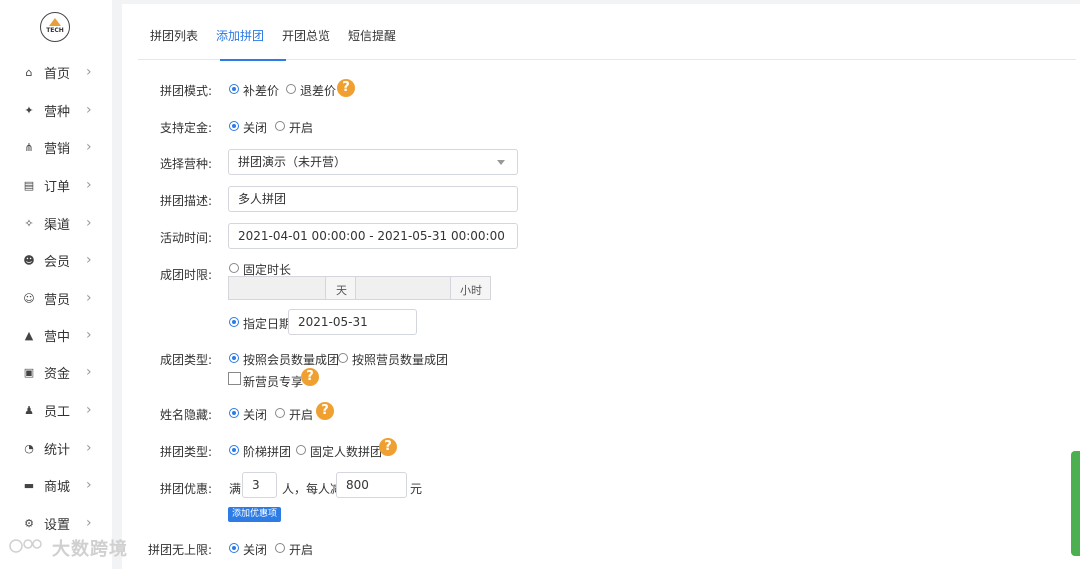 The height and width of the screenshot is (569, 1080). I want to click on sidebar-item-11: ▬ 商城 ›, so click(56, 485).